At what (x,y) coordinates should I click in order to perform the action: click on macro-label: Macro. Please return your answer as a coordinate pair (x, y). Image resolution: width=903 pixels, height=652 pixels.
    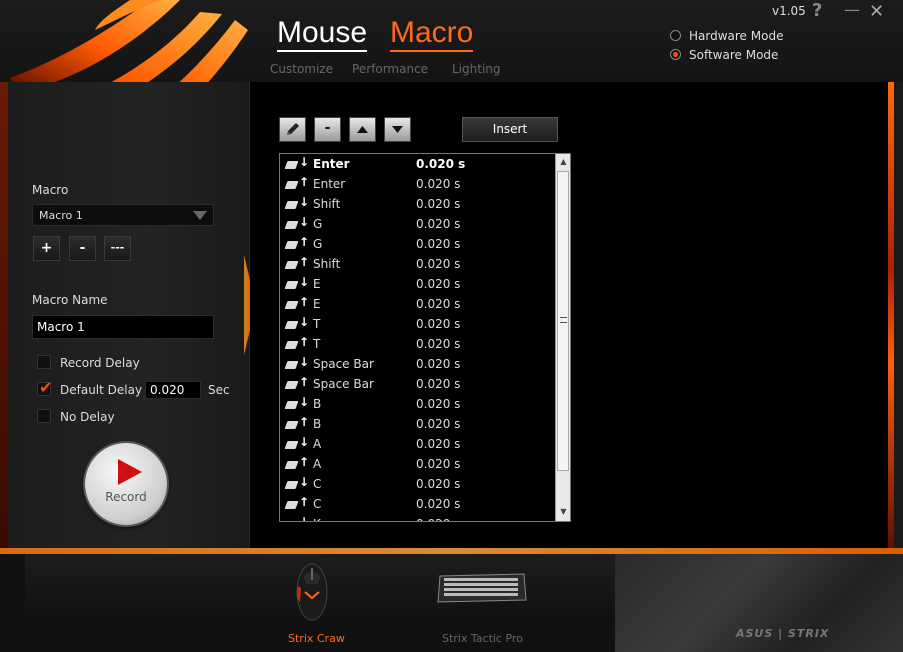
    Looking at the image, I should click on (50, 190).